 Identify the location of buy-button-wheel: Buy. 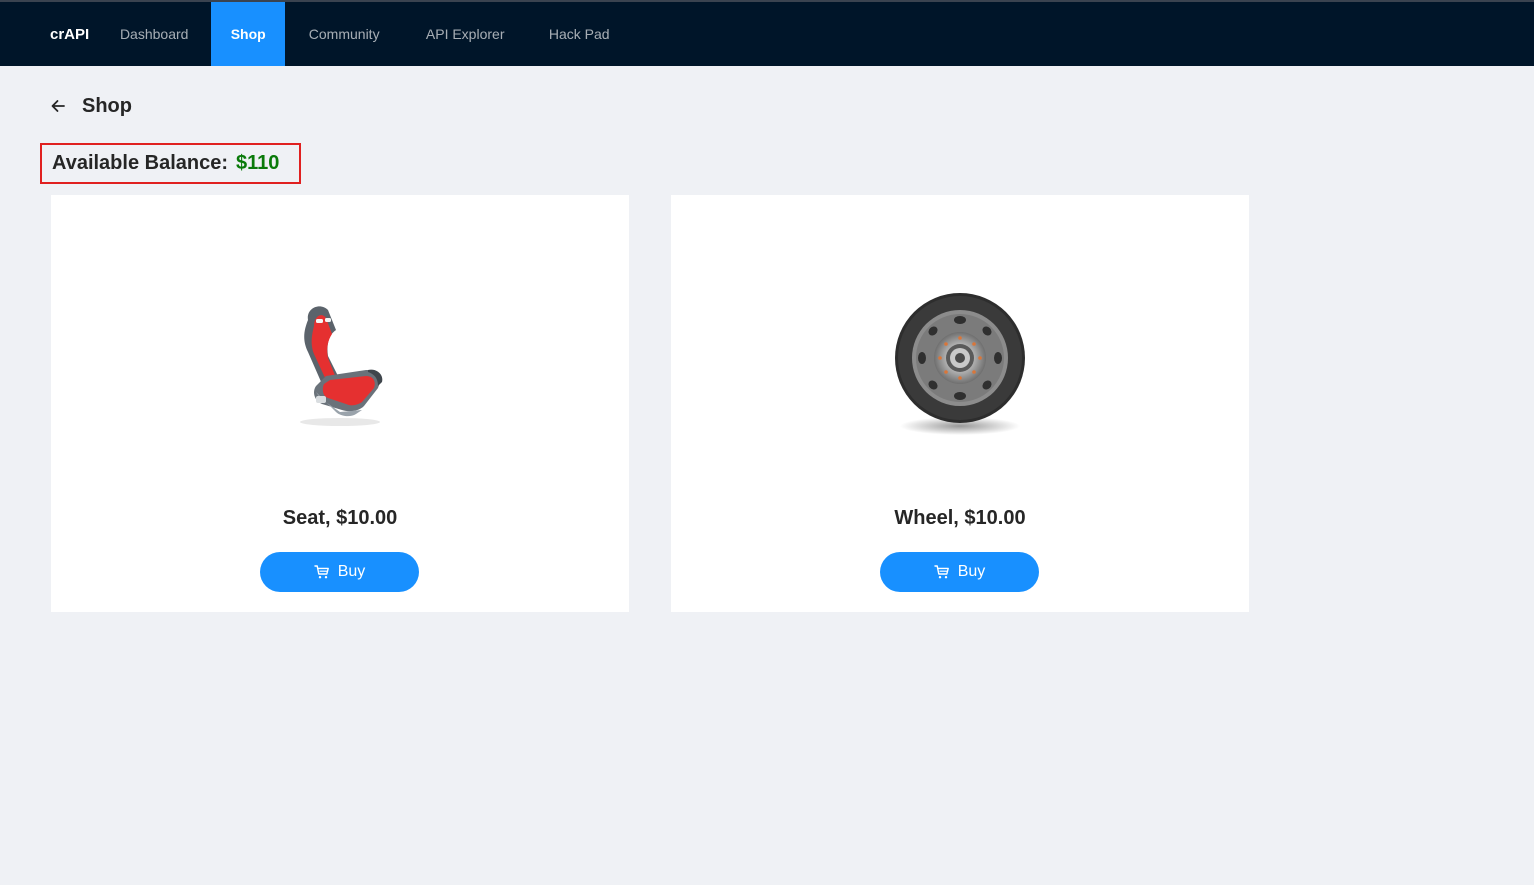
(959, 572).